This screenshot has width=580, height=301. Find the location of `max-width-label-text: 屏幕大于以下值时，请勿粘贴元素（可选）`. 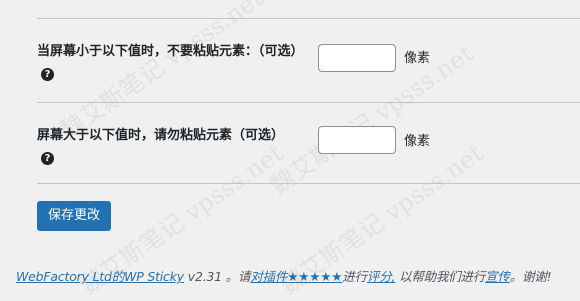

max-width-label-text: 屏幕大于以下值时，请勿粘贴元素（可选） is located at coordinates (161, 135).